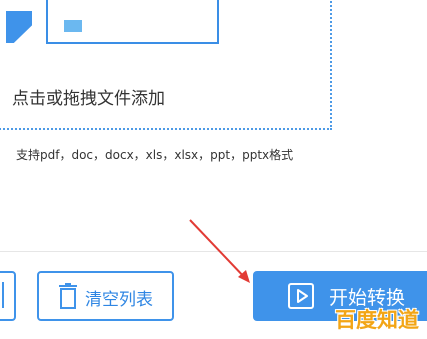 This screenshot has height=339, width=427. I want to click on add-file-icon, so click(73, 26).